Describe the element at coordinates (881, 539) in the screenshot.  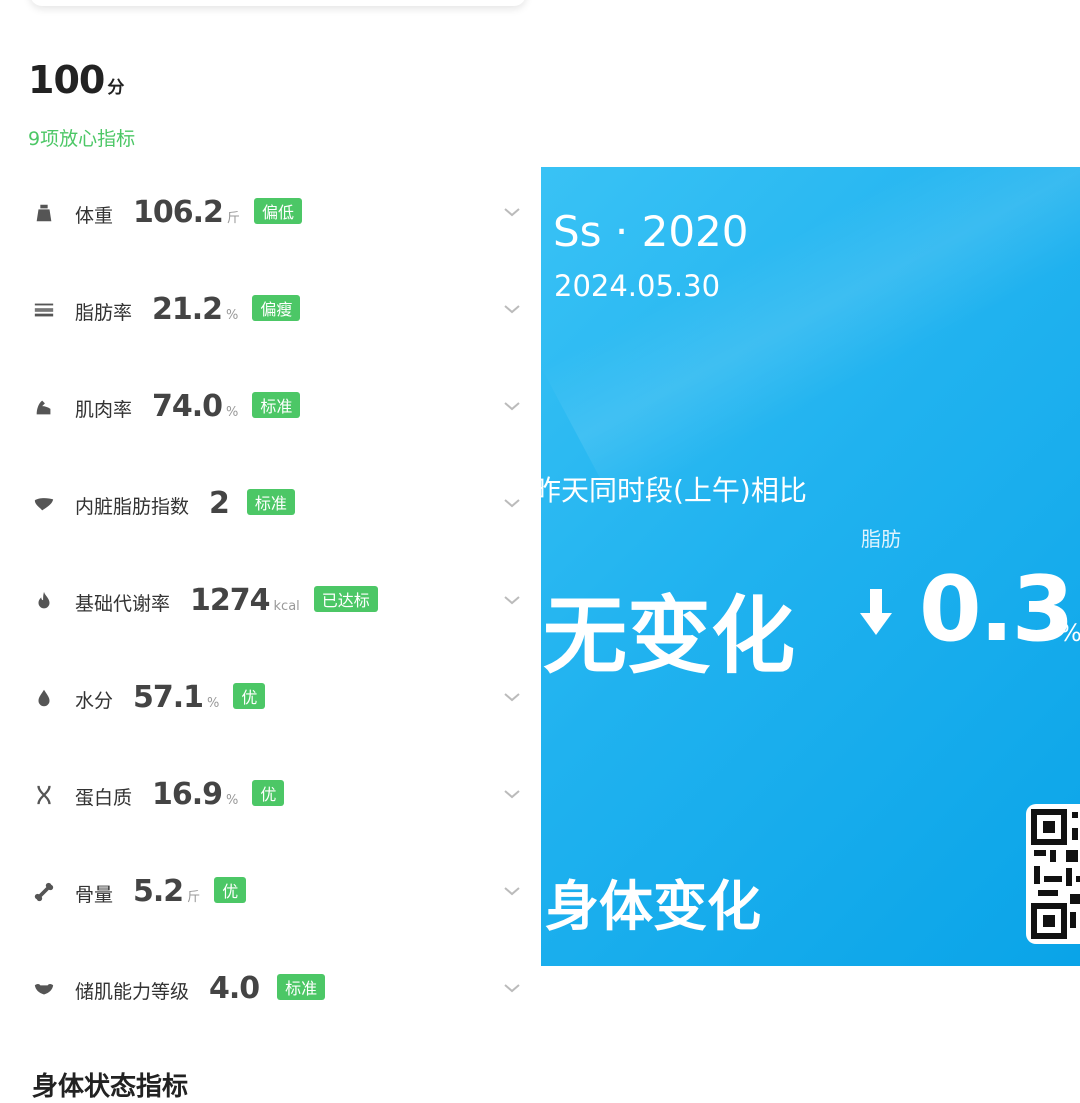
I see `fat-label: 脂肪` at that location.